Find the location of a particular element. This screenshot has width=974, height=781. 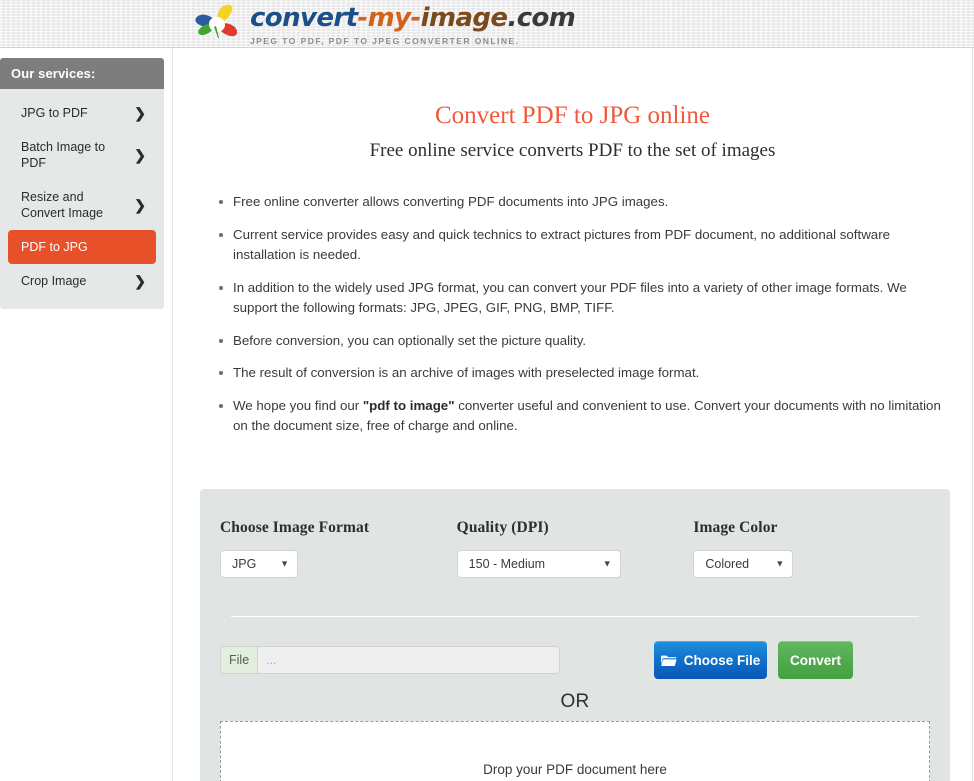

content-divider-right is located at coordinates (972, 414).